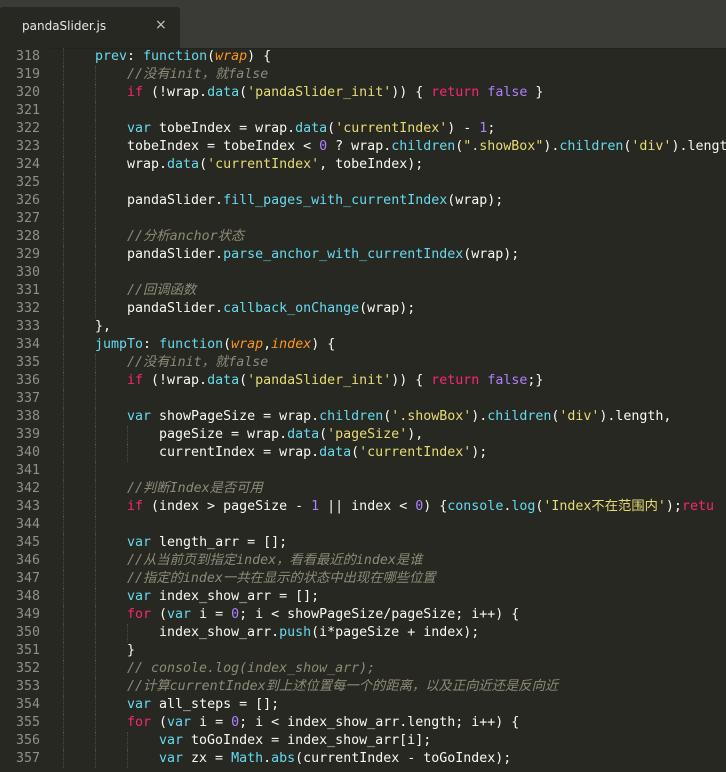 The width and height of the screenshot is (726, 772). I want to click on code-token: children, so click(591, 146).